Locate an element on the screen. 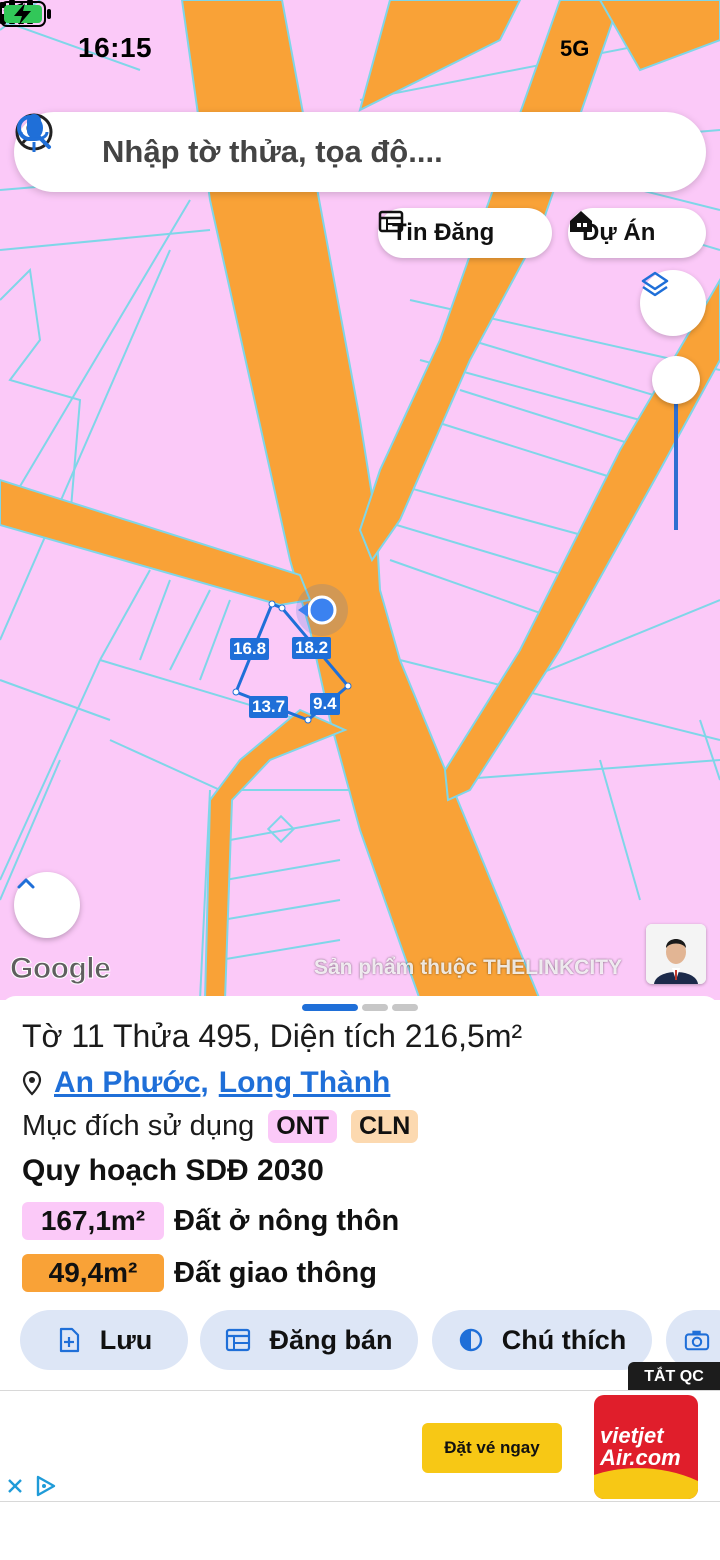  post-sale-label: Đăng bán is located at coordinates (331, 1339).